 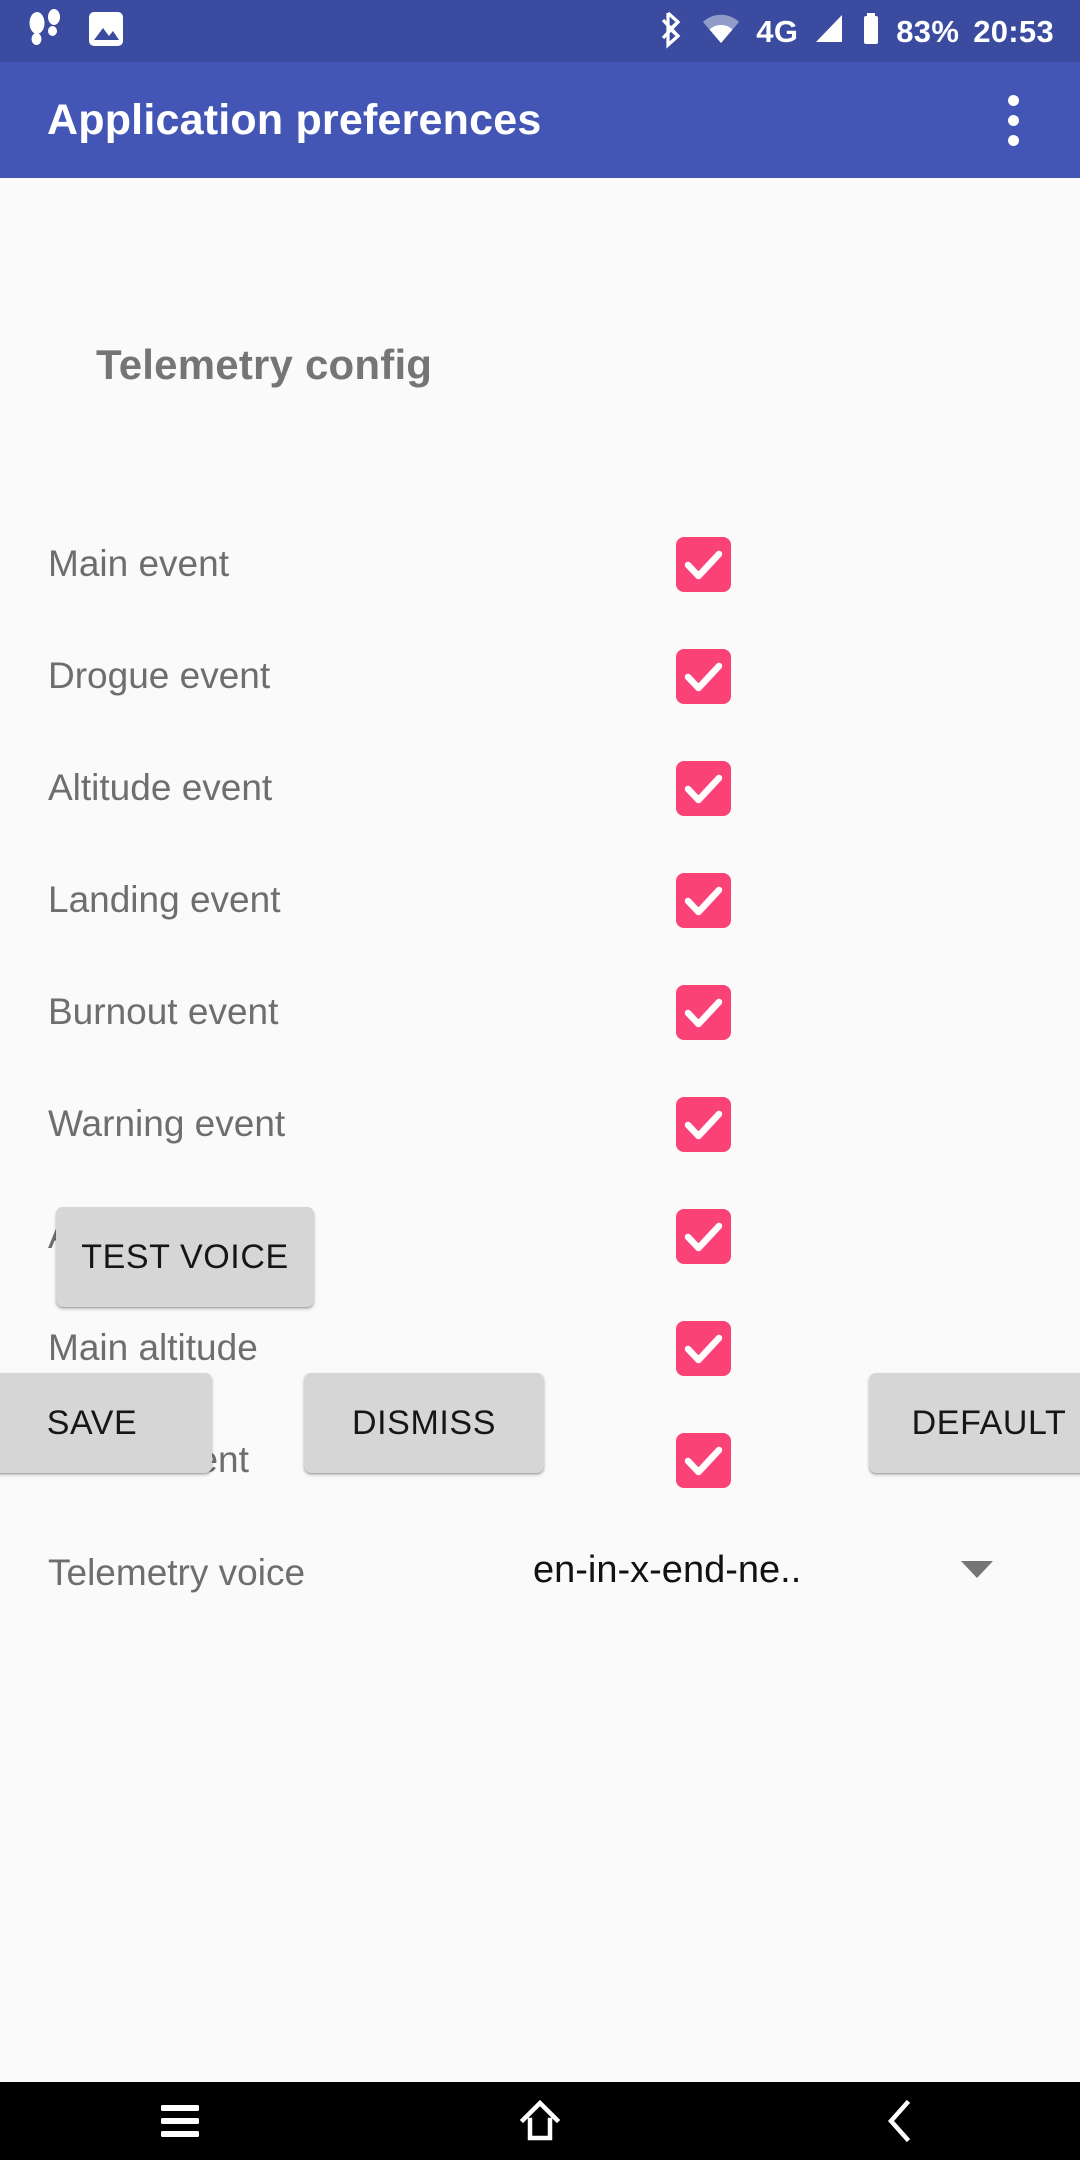 I want to click on telemetry-voice-value: en-in-x-end-ne.., so click(x=667, y=1570).